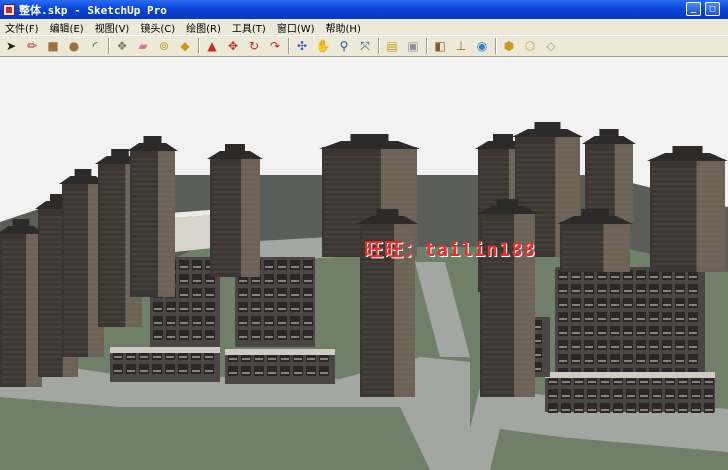 This screenshot has width=728, height=470. I want to click on menu-window: 窗口(W), so click(296, 27).